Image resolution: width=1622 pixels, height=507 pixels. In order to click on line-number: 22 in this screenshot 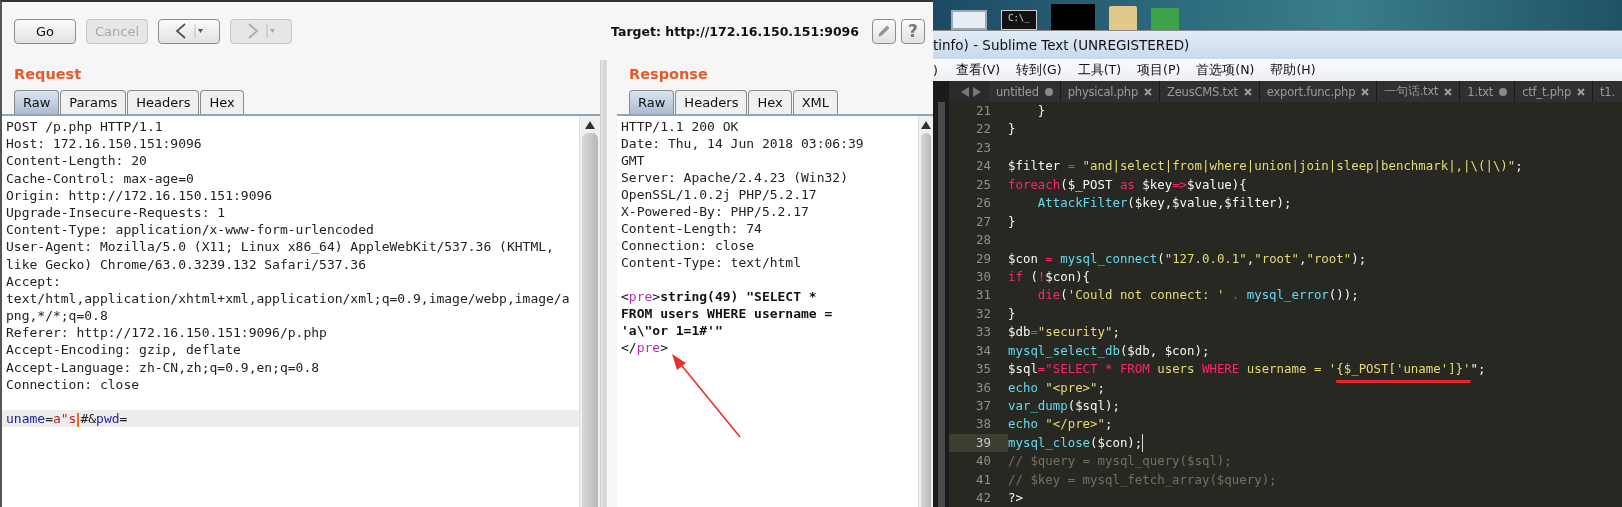, I will do `click(983, 129)`.